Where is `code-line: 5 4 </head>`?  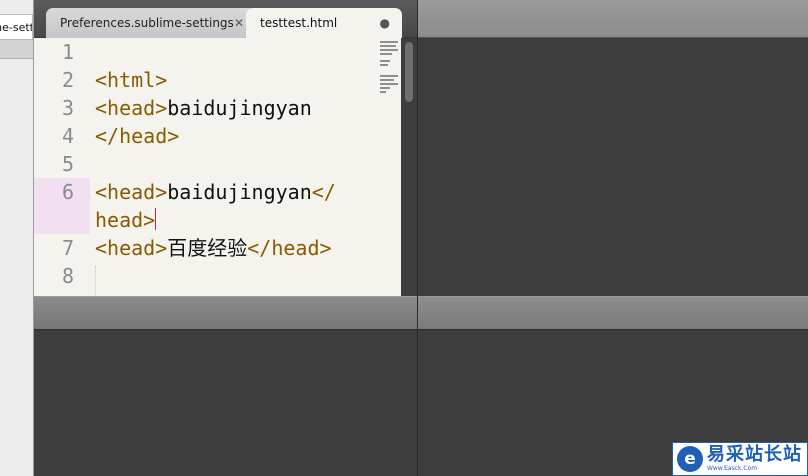 code-line: 5 4 </head> is located at coordinates (217, 136).